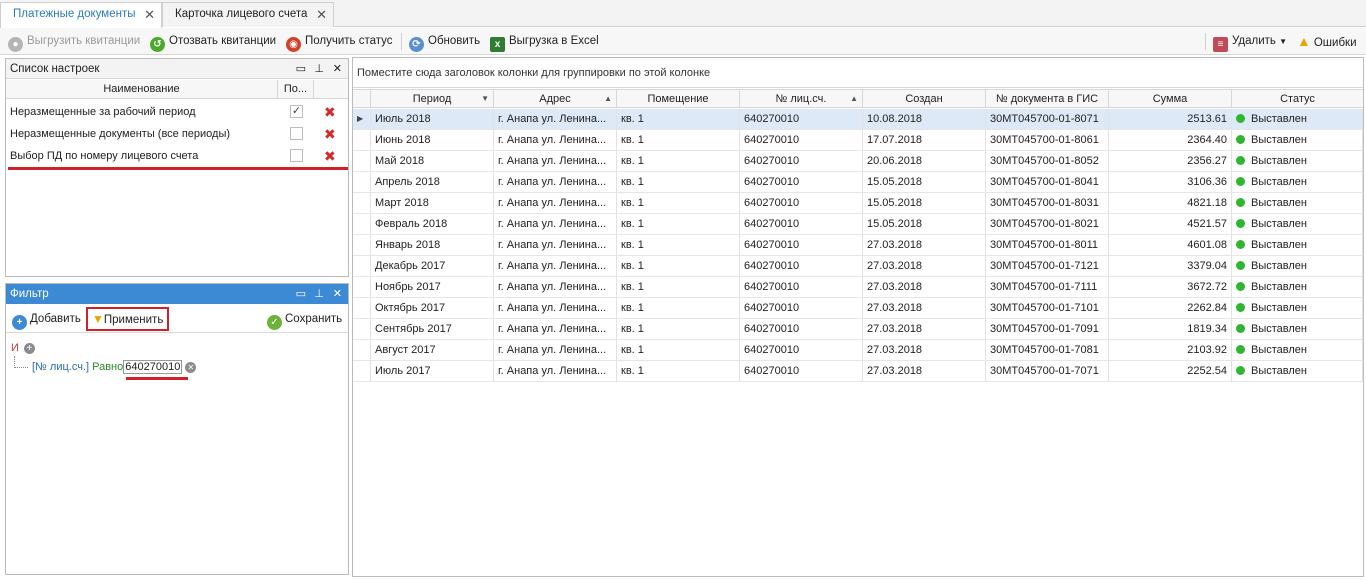 This screenshot has height=581, width=1366. I want to click on add-condition-icon: +, so click(29, 348).